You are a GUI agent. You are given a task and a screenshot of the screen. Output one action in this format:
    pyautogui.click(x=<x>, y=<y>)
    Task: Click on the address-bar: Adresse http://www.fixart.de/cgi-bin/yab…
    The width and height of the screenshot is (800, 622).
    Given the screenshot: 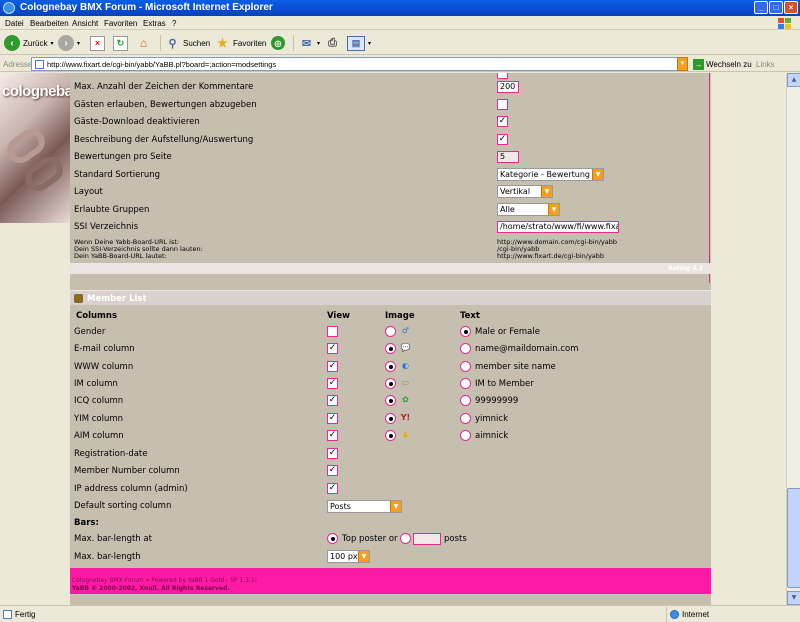 What is the action you would take?
    pyautogui.click(x=400, y=64)
    